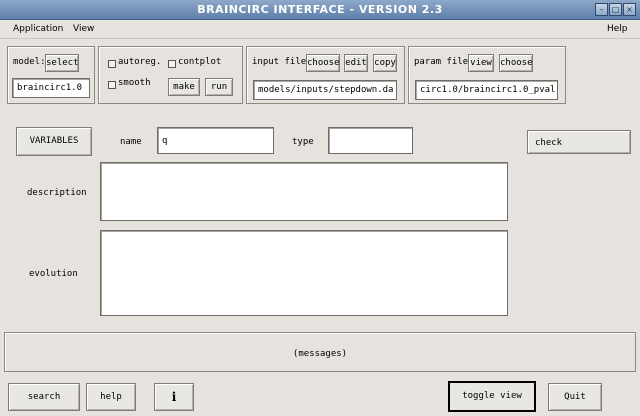  Describe the element at coordinates (53, 274) in the screenshot. I see `evolution-label: evolution` at that location.